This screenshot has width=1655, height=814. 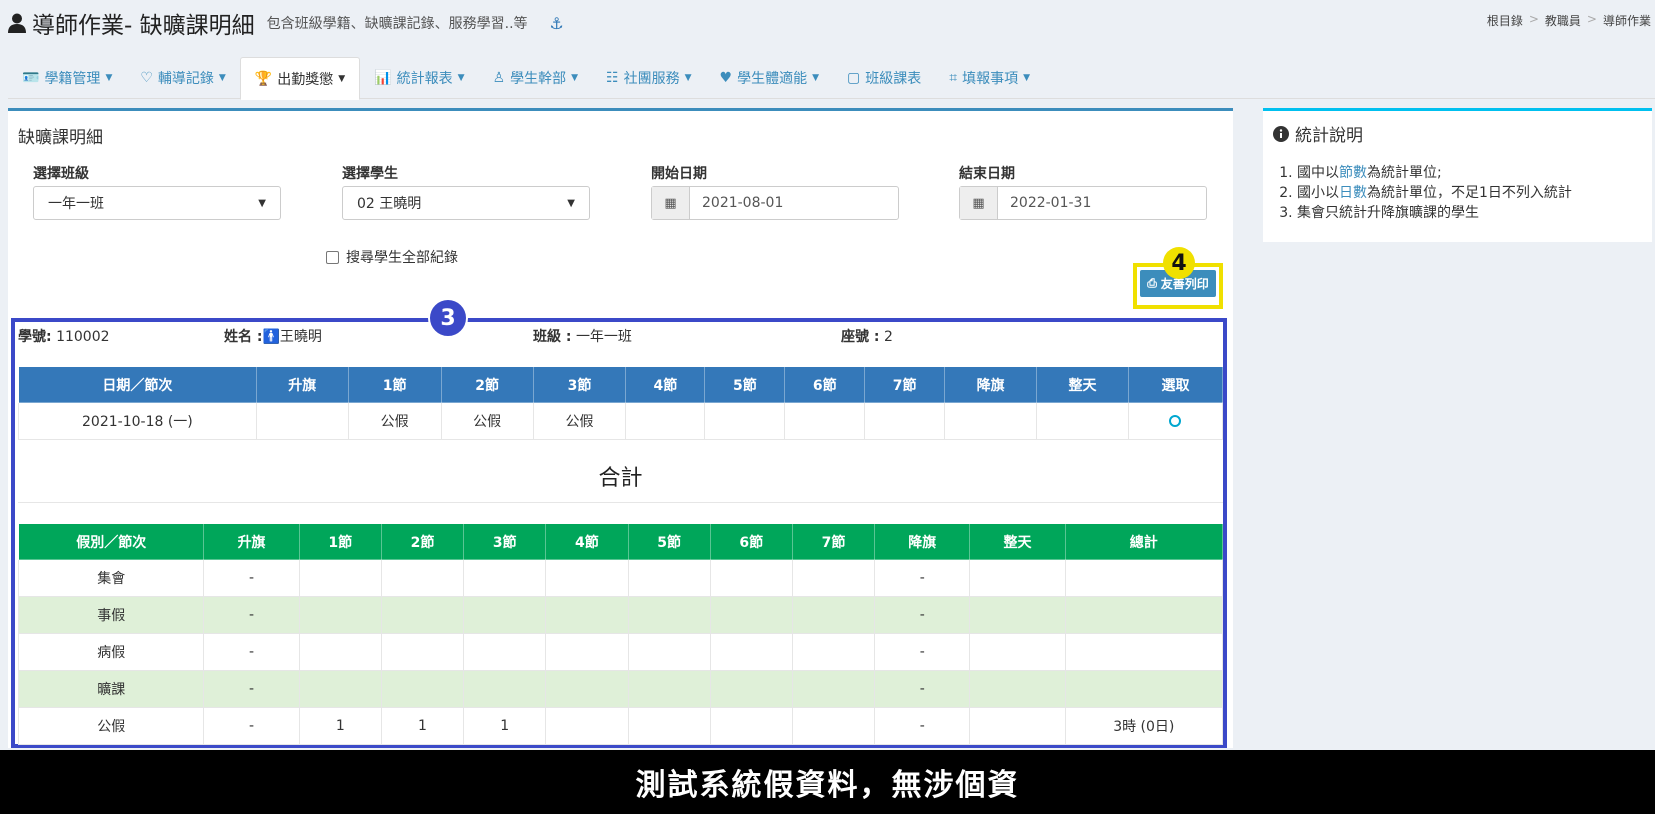 I want to click on end-date-field: ▦ 2022-01-31, so click(x=1083, y=203).